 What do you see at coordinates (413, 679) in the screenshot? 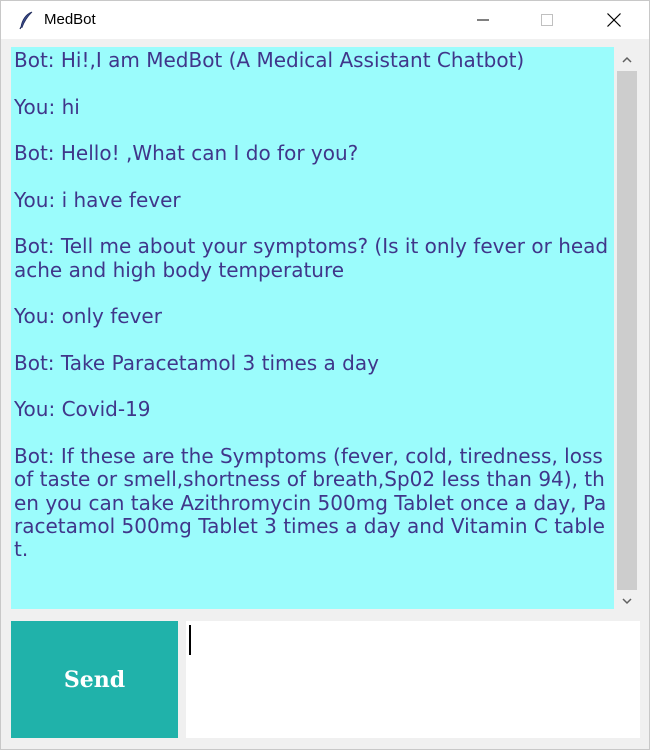
I see `message-input` at bounding box center [413, 679].